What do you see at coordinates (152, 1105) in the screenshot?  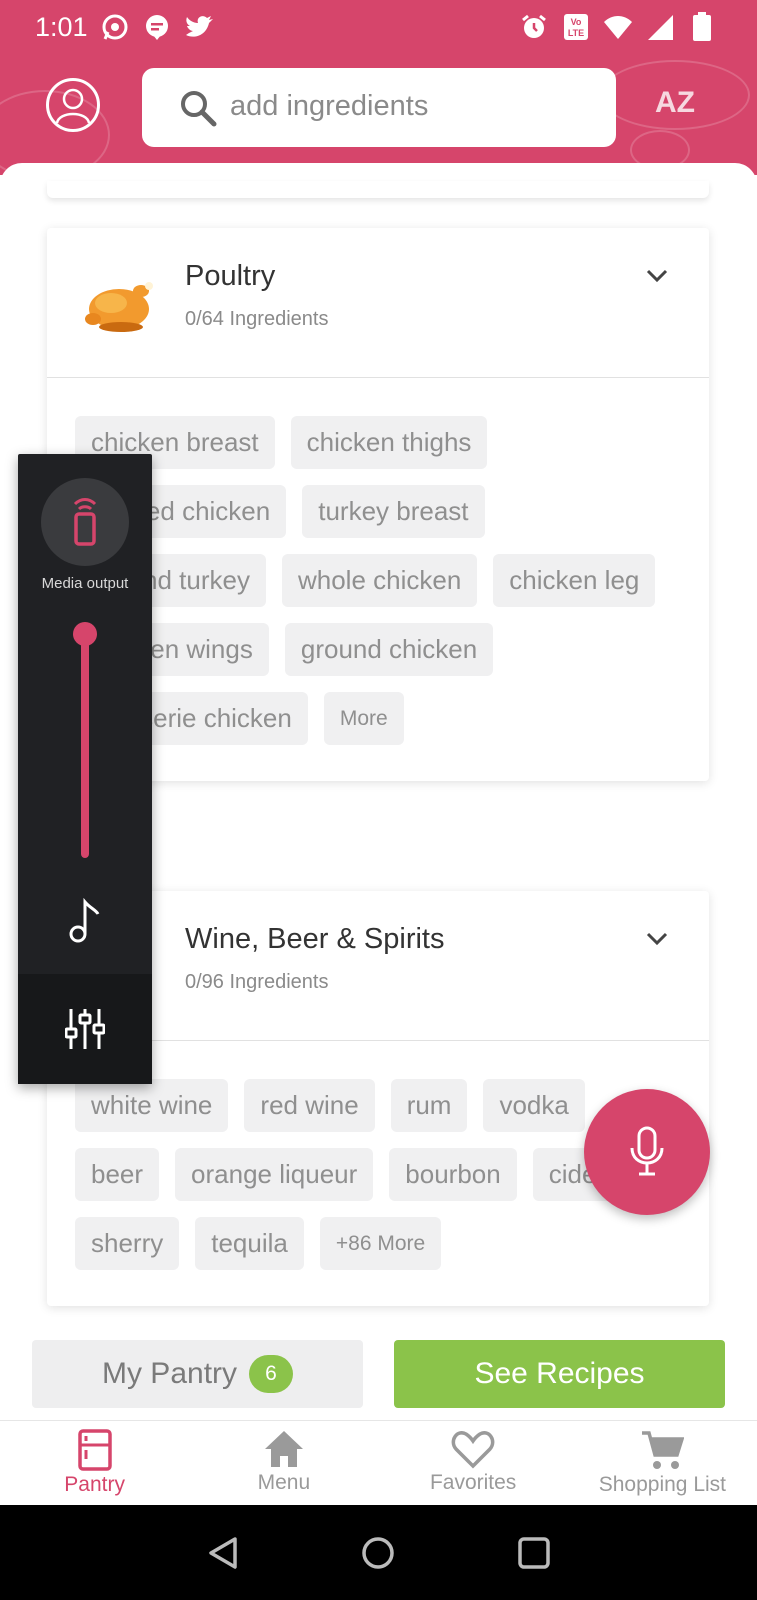 I see `ingredient-chip: white wine` at bounding box center [152, 1105].